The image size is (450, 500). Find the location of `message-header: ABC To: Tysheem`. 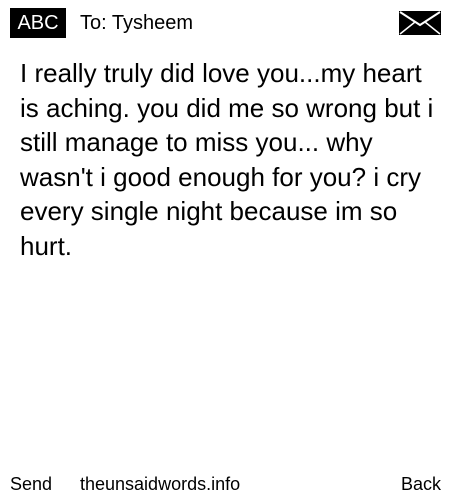

message-header: ABC To: Tysheem is located at coordinates (225, 23).